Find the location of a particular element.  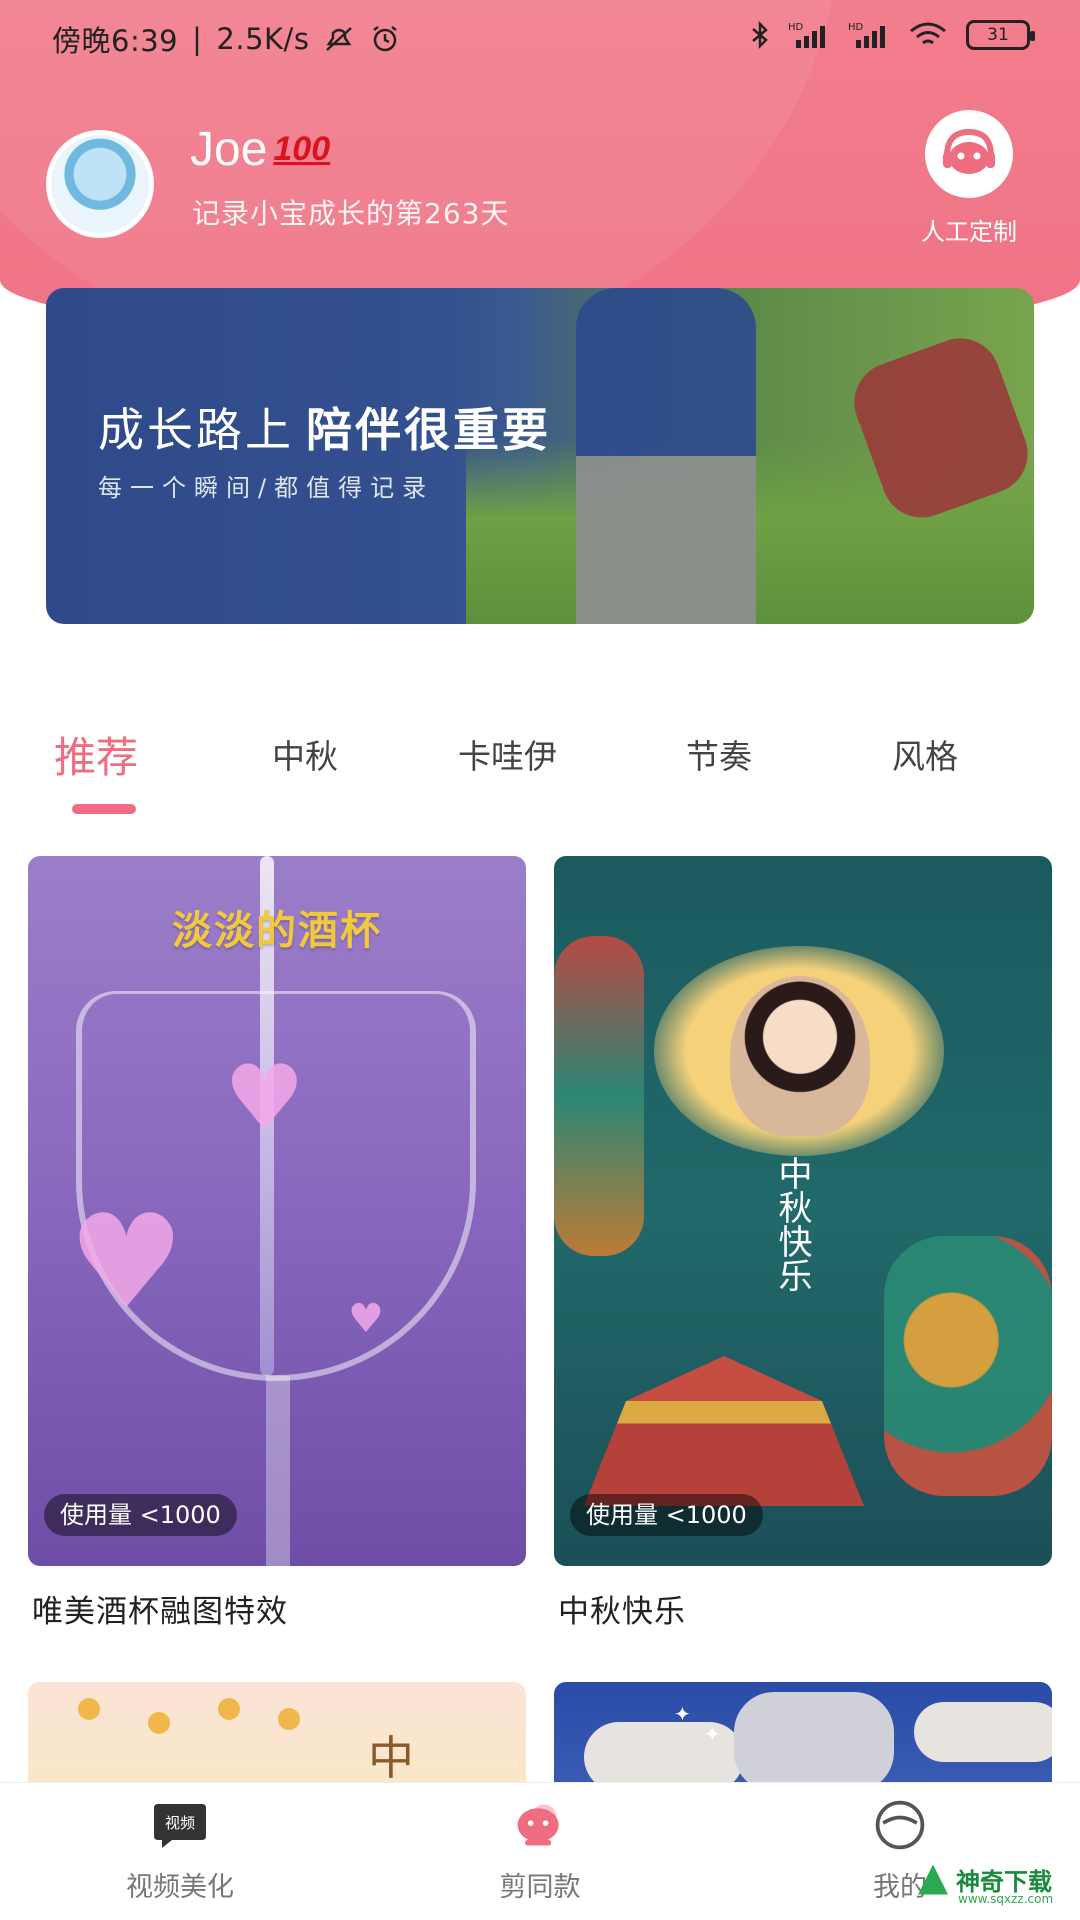

thumbnail-caption: 淡淡的酒杯 is located at coordinates (277, 930).